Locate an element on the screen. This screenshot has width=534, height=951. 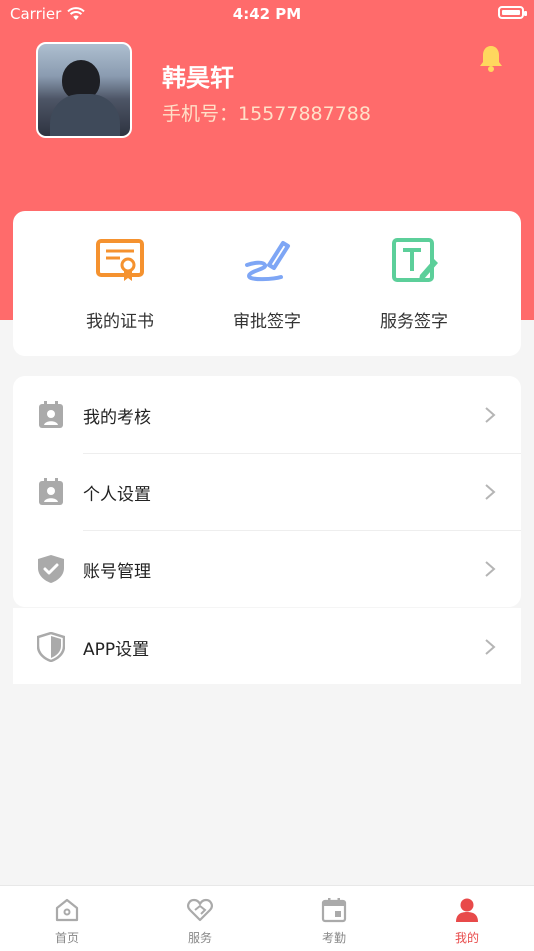
certificate-icon is located at coordinates (120, 260).